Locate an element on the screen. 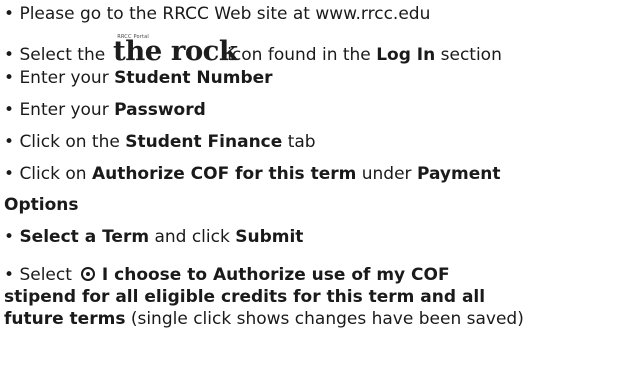  step-text: icon found in the is located at coordinates (299, 55).